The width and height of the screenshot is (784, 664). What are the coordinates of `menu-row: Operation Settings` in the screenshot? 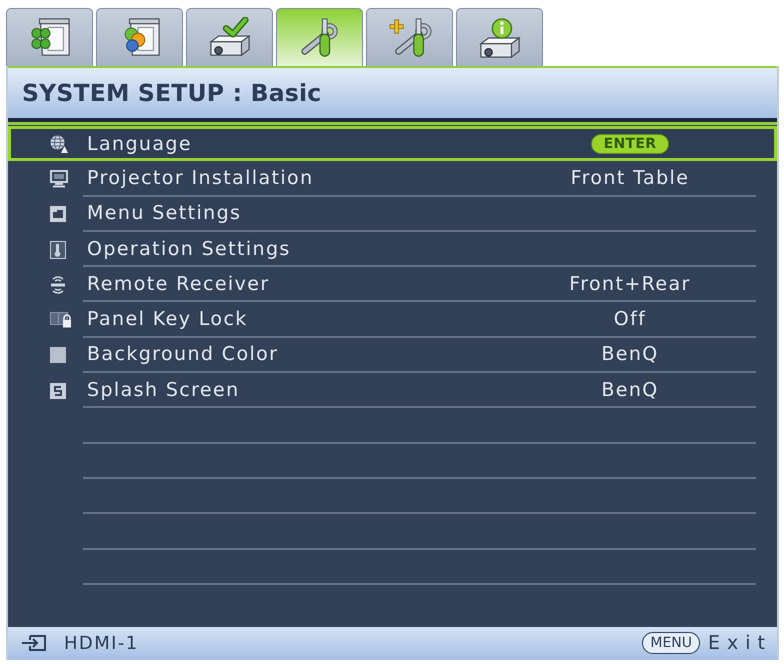 It's located at (392, 250).